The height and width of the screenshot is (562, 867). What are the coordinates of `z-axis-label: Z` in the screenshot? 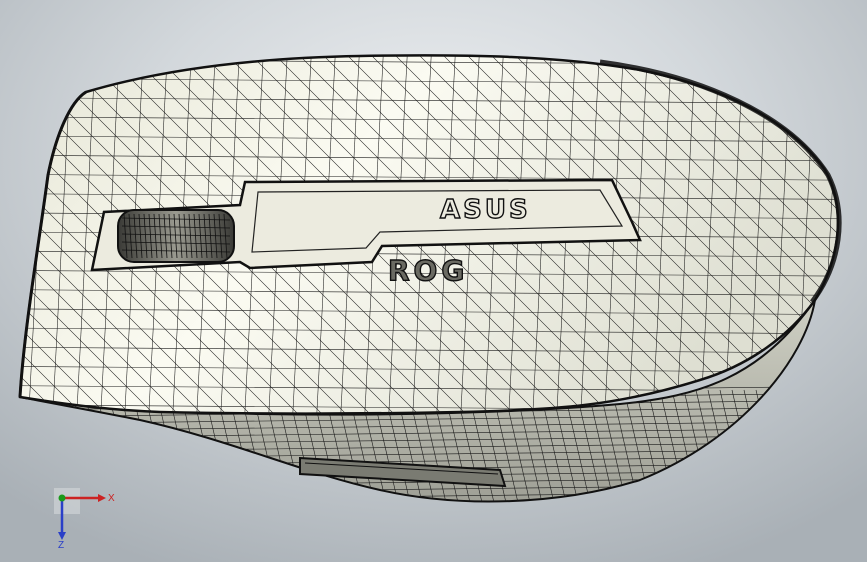 It's located at (61, 544).